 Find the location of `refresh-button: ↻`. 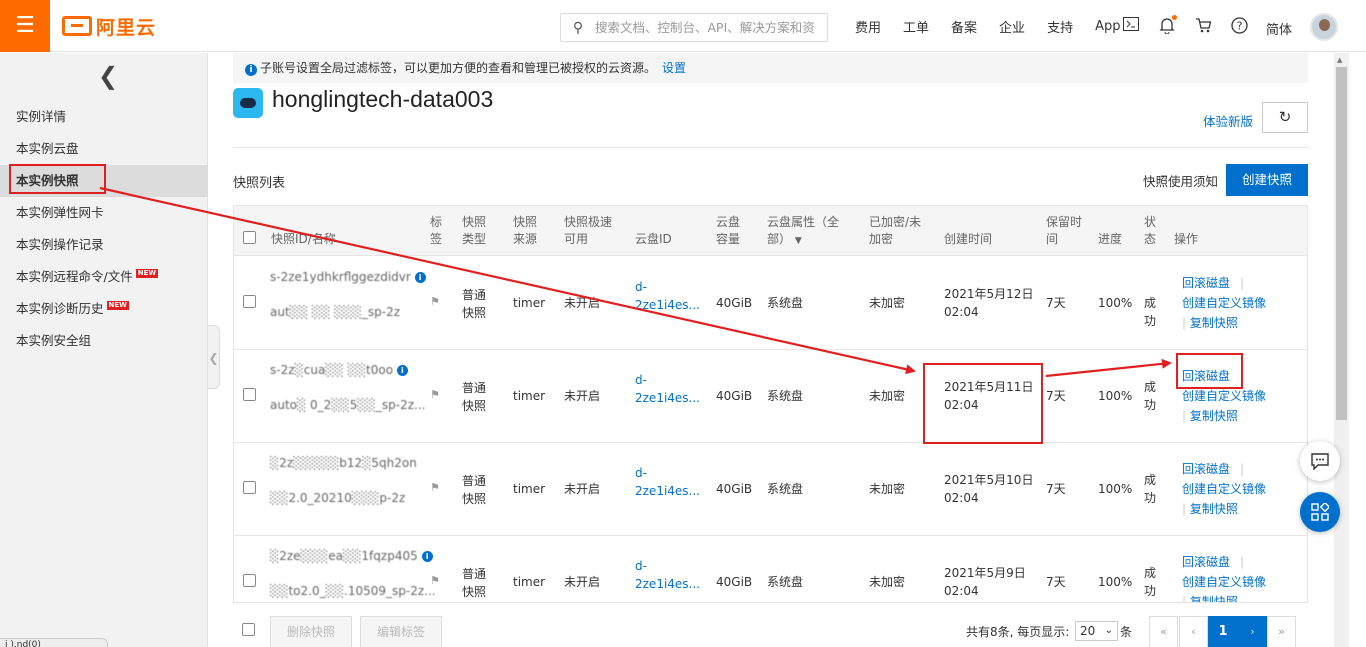

refresh-button: ↻ is located at coordinates (1285, 117).